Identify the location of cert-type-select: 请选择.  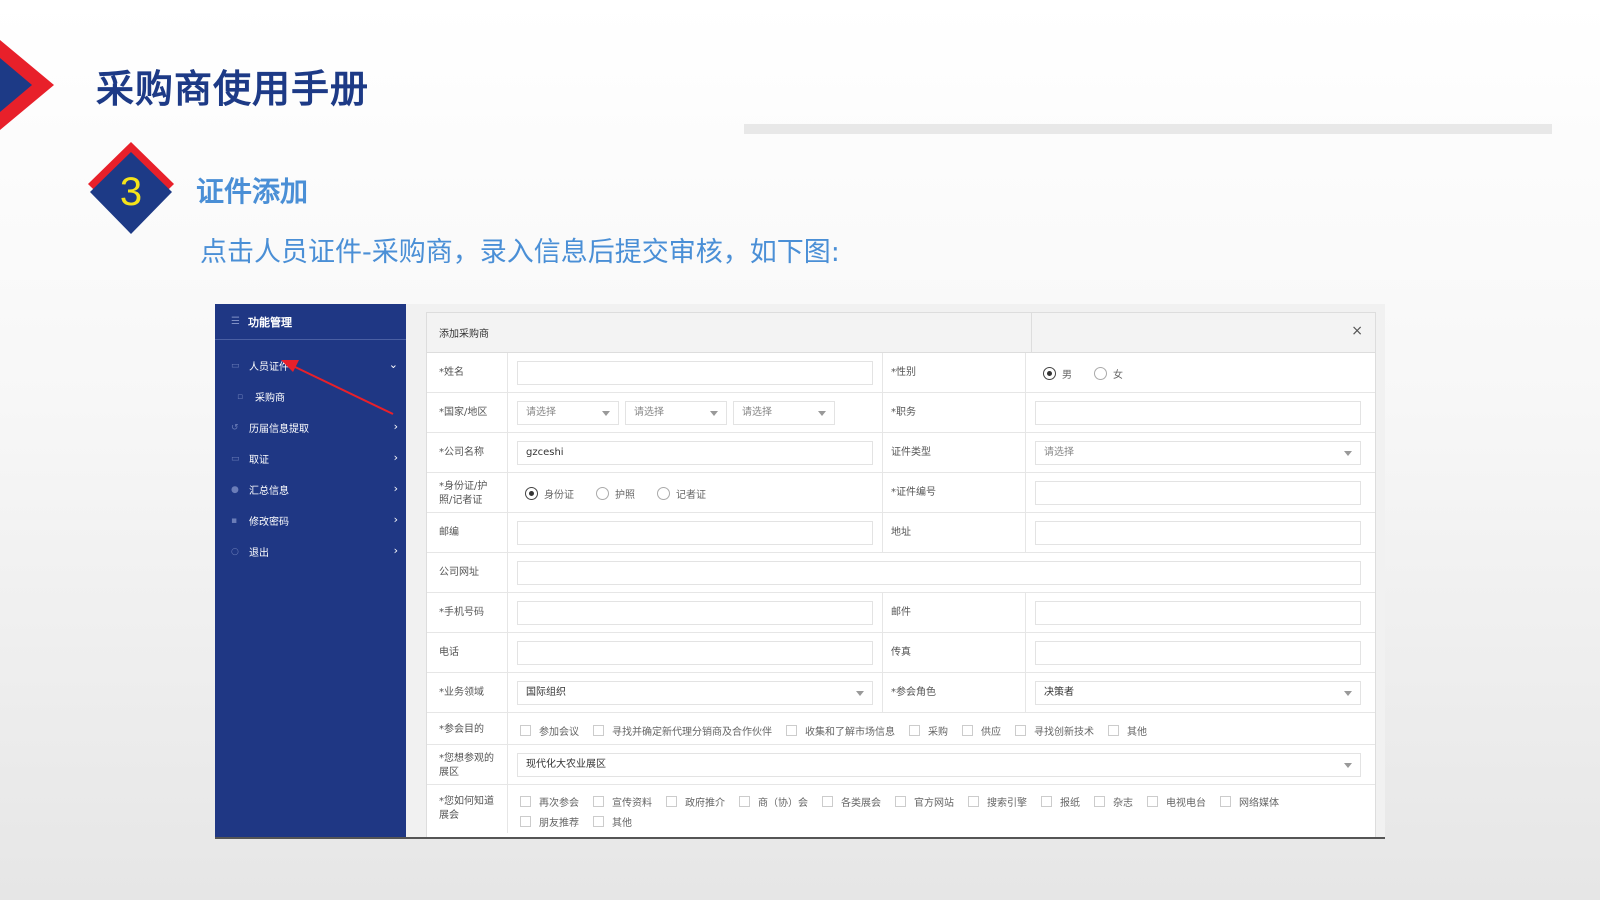
(1198, 453).